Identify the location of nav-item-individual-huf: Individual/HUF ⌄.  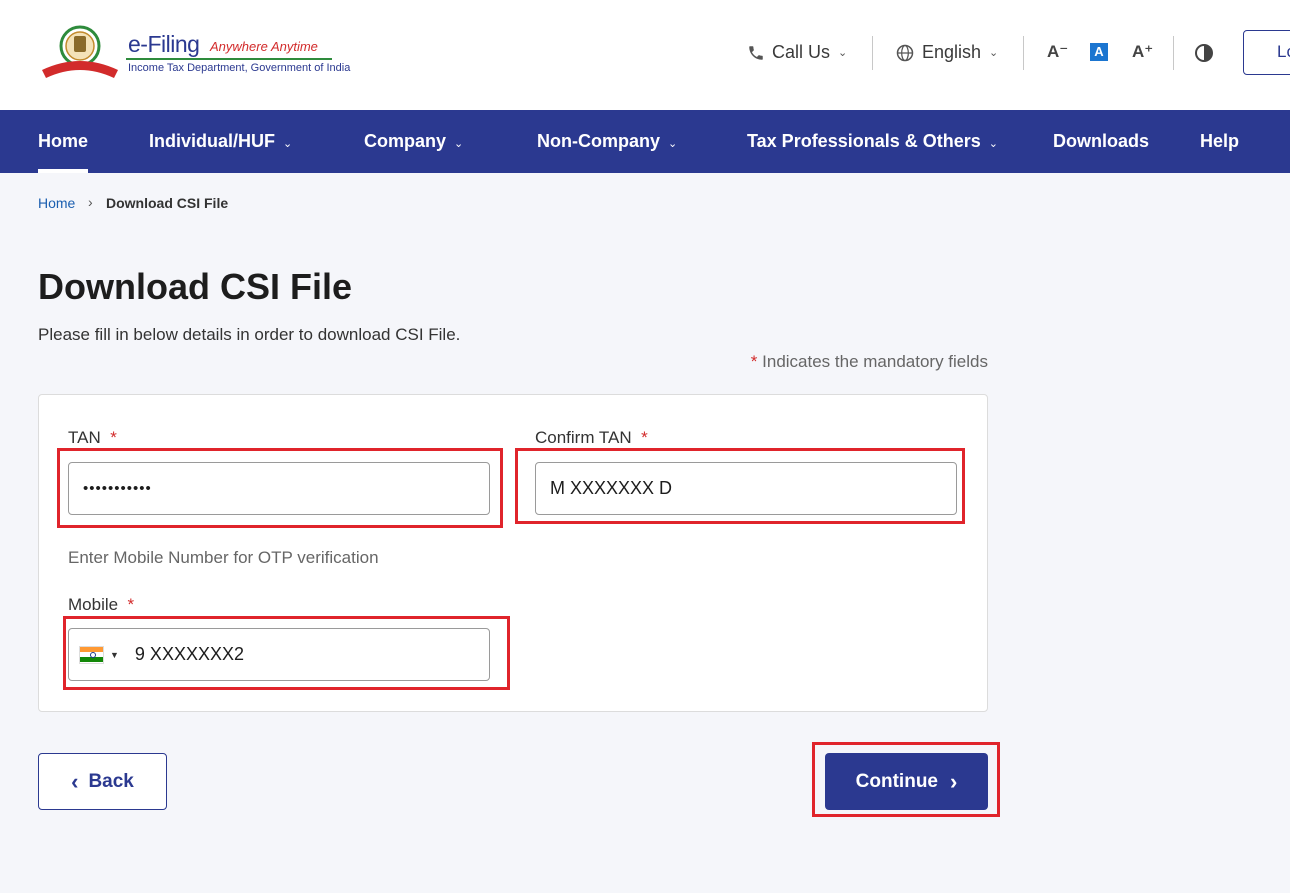
(220, 141).